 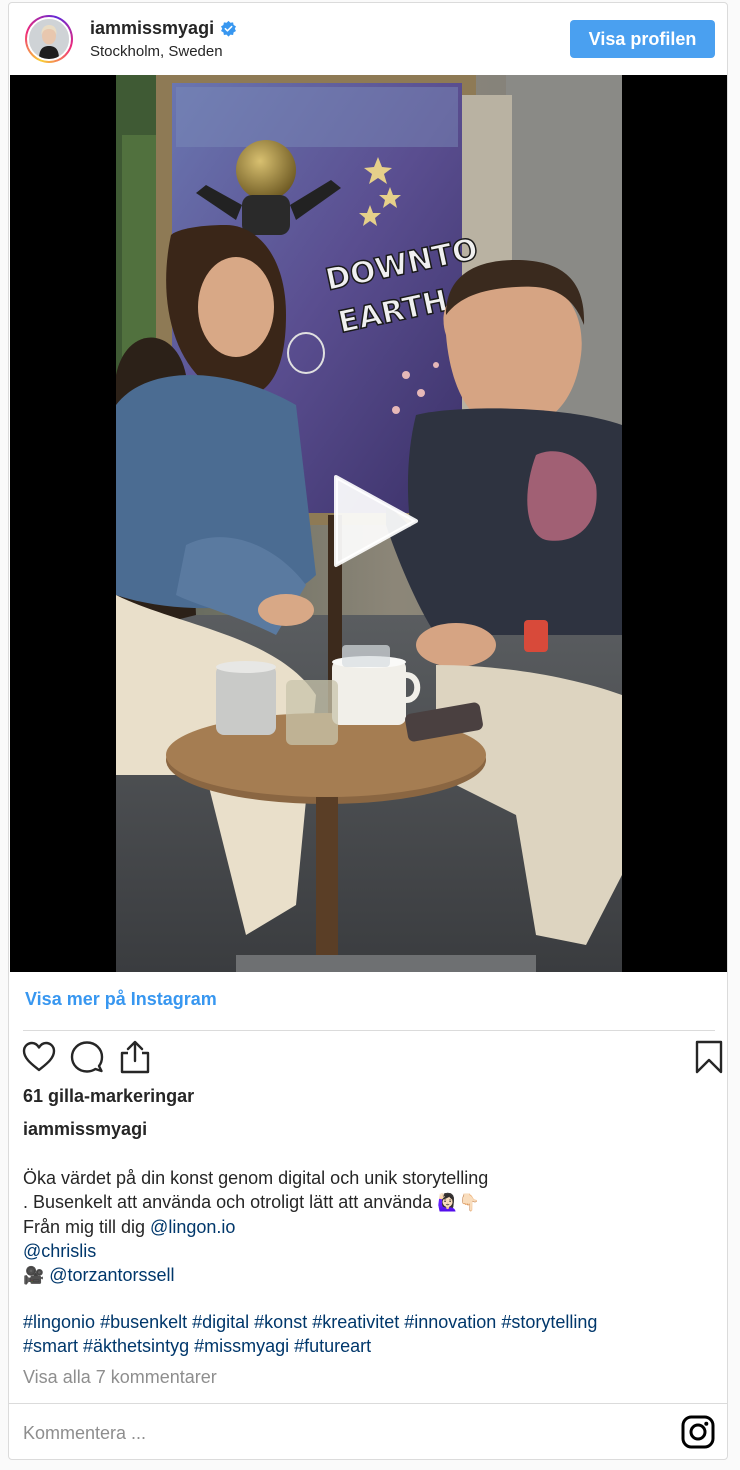 I want to click on avatar, so click(x=49, y=39).